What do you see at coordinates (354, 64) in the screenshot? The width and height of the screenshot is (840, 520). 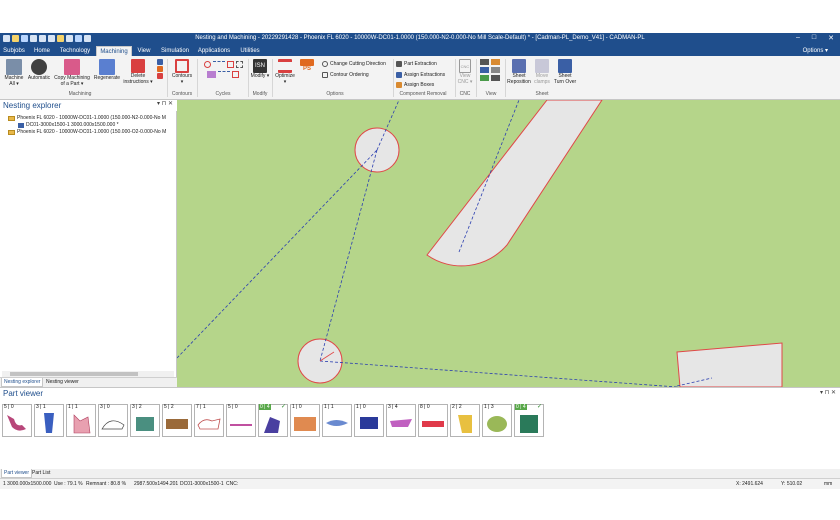 I see `change-cutting-direction-button: Change Cutting Direction` at bounding box center [354, 64].